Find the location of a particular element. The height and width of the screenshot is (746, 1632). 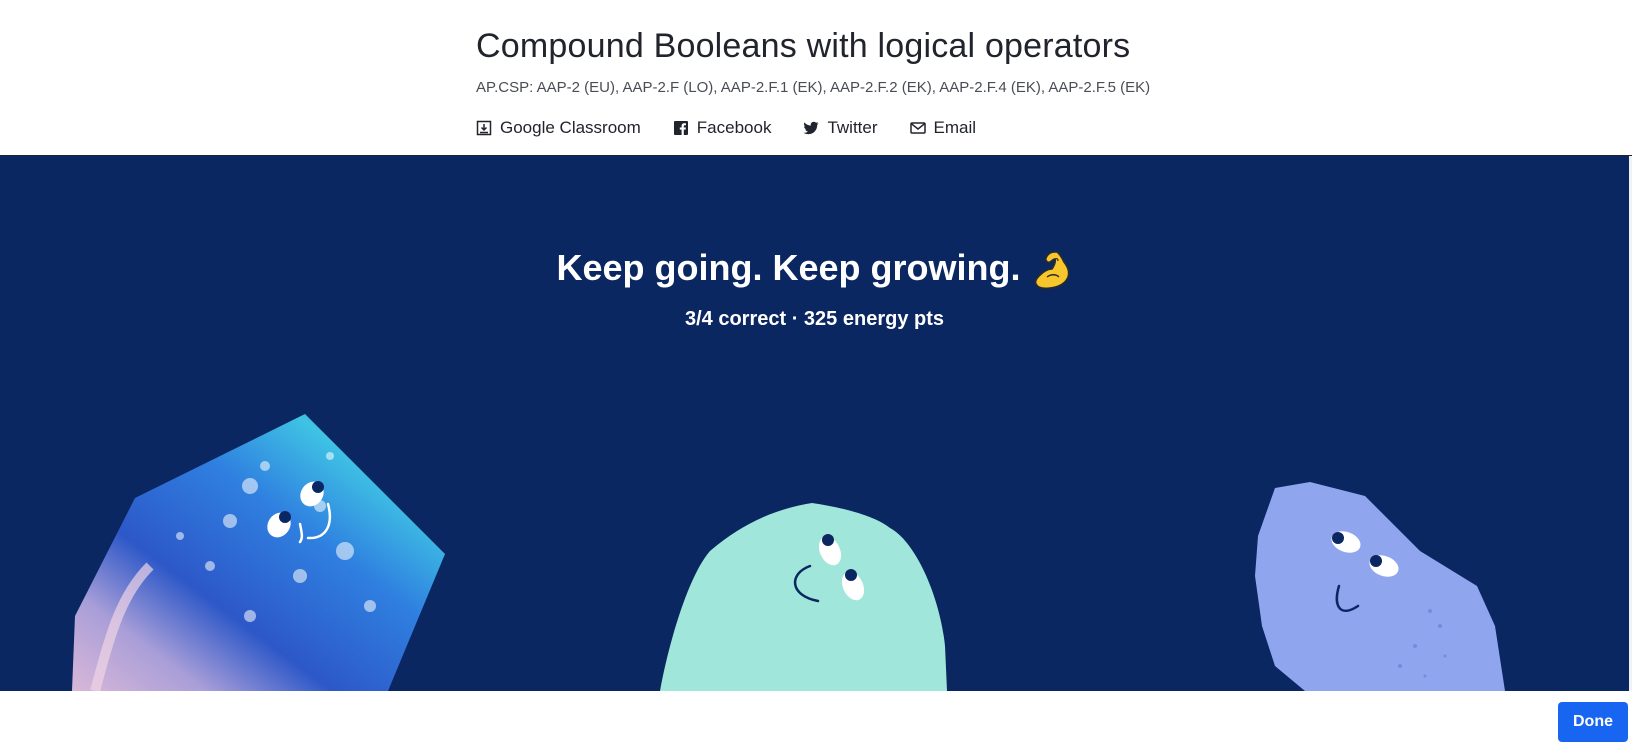

share-links: Google Classroom Facebook Twitter Email is located at coordinates (813, 128).